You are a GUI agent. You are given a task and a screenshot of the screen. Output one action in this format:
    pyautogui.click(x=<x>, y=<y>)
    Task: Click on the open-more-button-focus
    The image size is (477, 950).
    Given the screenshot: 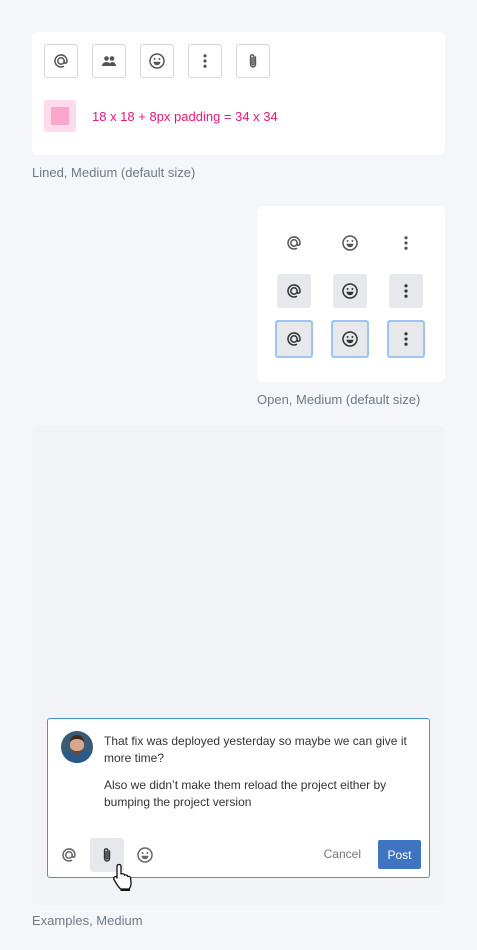 What is the action you would take?
    pyautogui.click(x=406, y=339)
    